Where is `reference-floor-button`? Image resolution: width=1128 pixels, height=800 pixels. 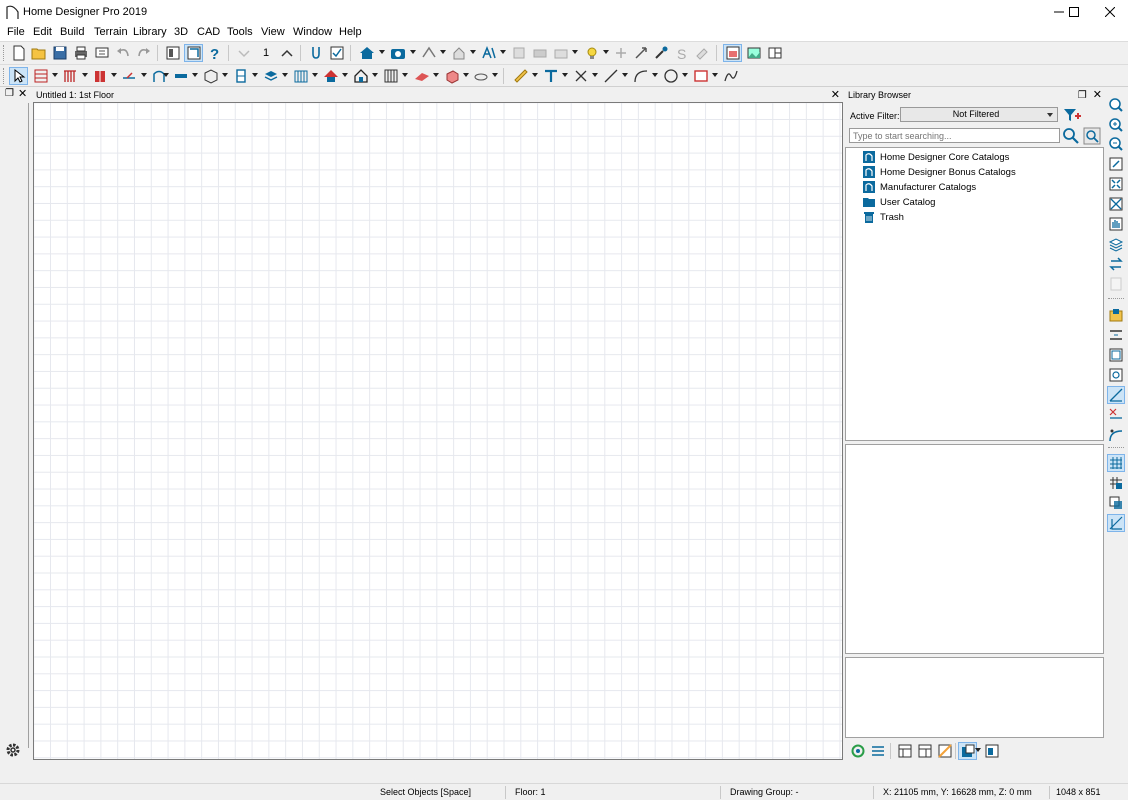
reference-floor-button is located at coordinates (1116, 264).